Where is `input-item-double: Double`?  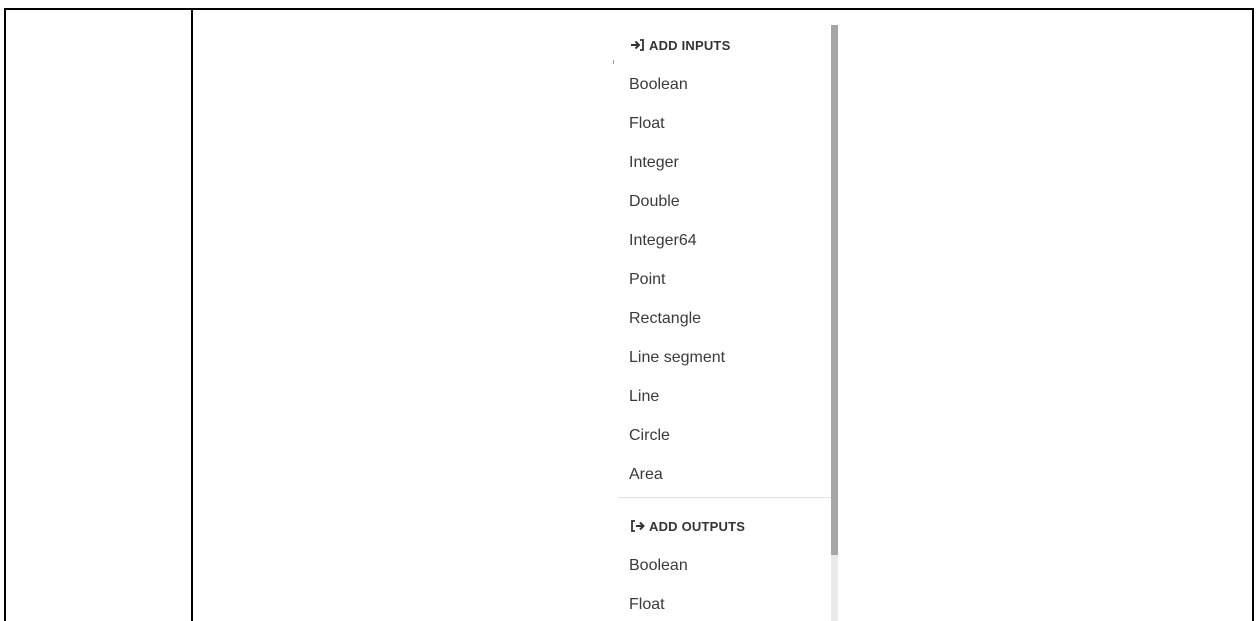
input-item-double: Double is located at coordinates (723, 201).